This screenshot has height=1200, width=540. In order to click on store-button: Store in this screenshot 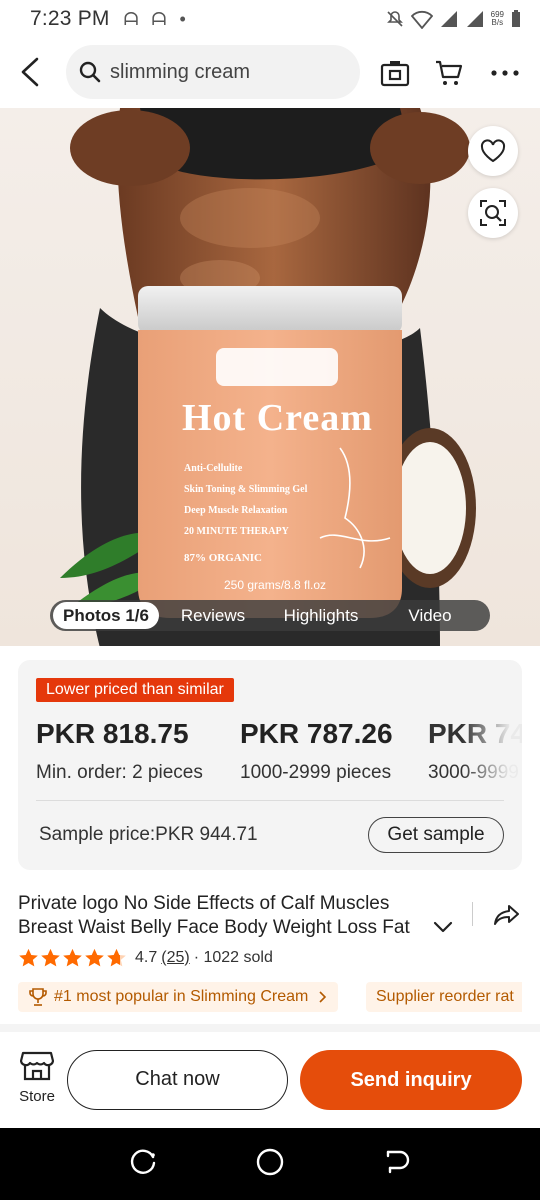, I will do `click(37, 1081)`.